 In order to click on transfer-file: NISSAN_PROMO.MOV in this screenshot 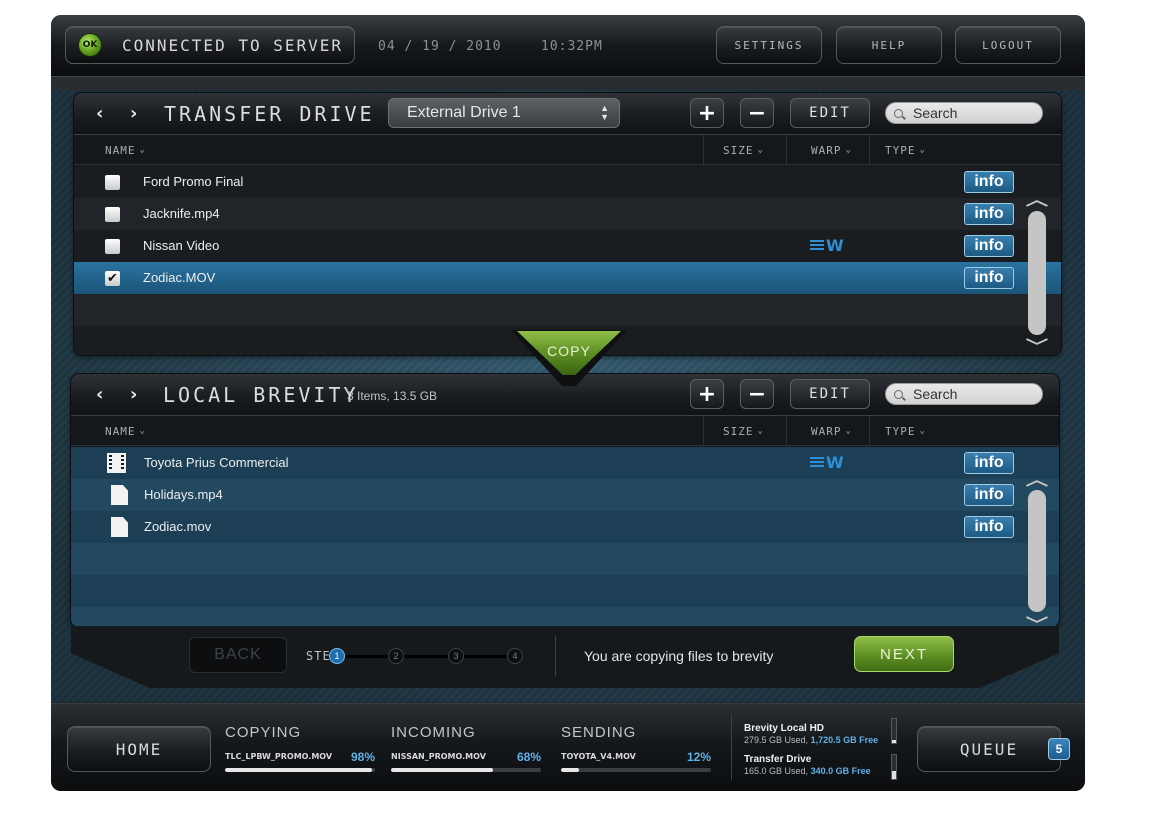, I will do `click(438, 756)`.